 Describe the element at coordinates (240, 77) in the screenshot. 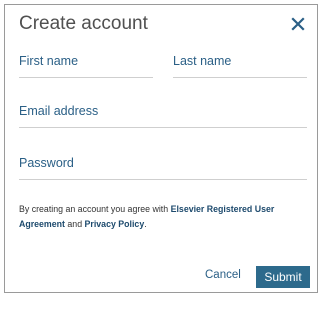

I see `last-name-underline` at that location.